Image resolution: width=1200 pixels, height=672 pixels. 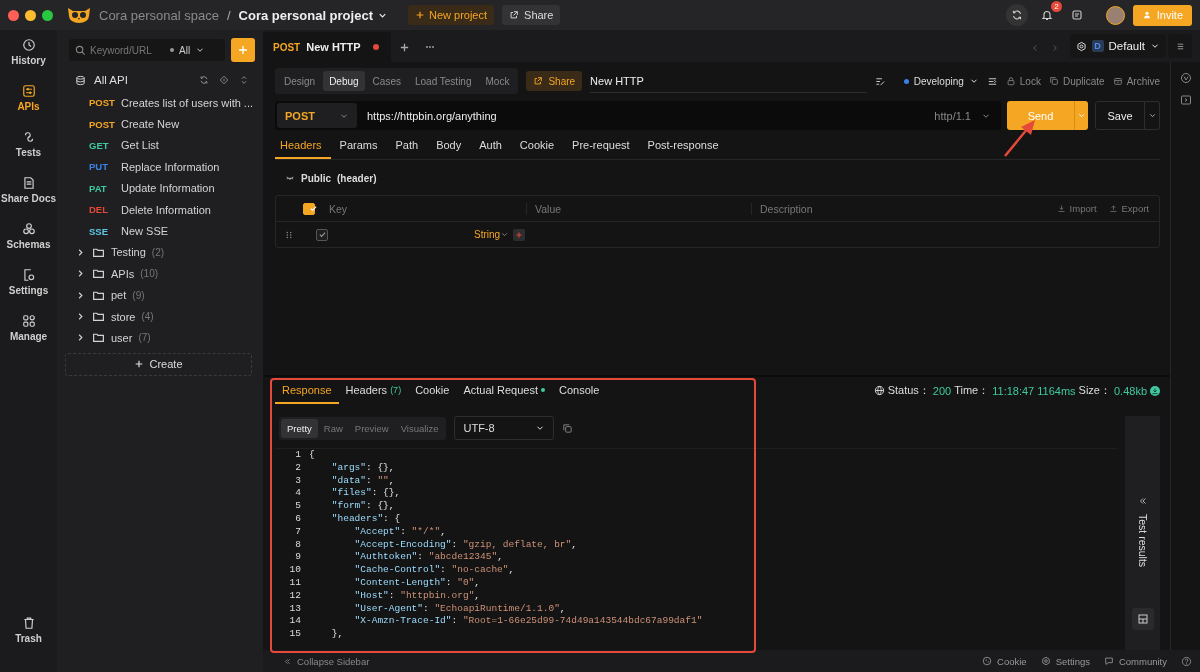 What do you see at coordinates (1117, 46) in the screenshot?
I see `environment-selector: D Default` at bounding box center [1117, 46].